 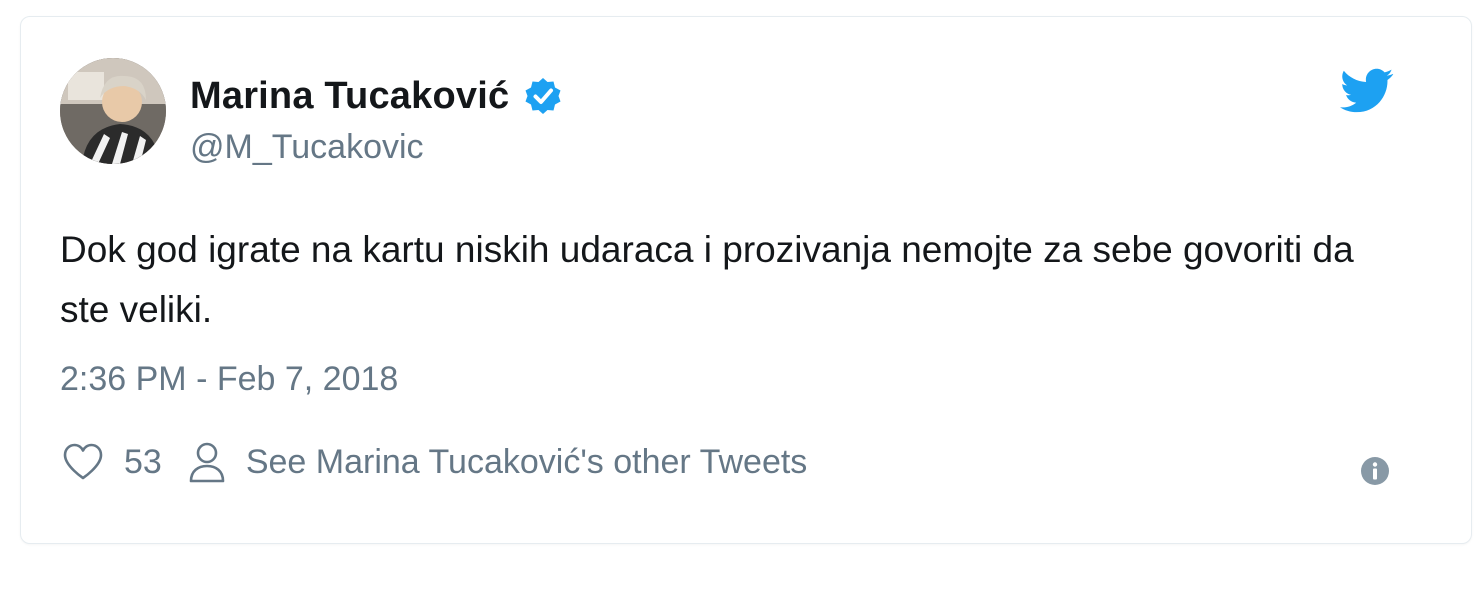 What do you see at coordinates (229, 379) in the screenshot?
I see `tweet-timestamp: 2:36 PM - Feb 7, 2018` at bounding box center [229, 379].